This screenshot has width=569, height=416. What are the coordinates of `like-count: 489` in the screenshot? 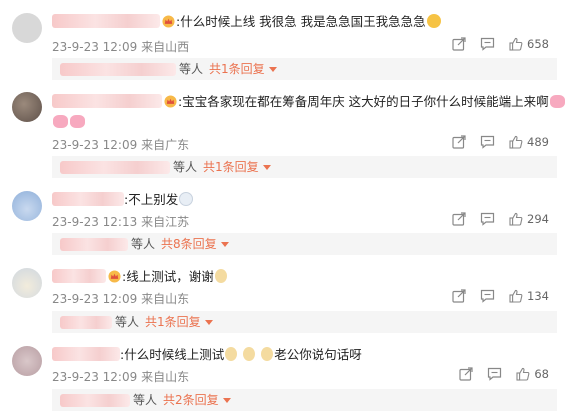 It's located at (538, 142).